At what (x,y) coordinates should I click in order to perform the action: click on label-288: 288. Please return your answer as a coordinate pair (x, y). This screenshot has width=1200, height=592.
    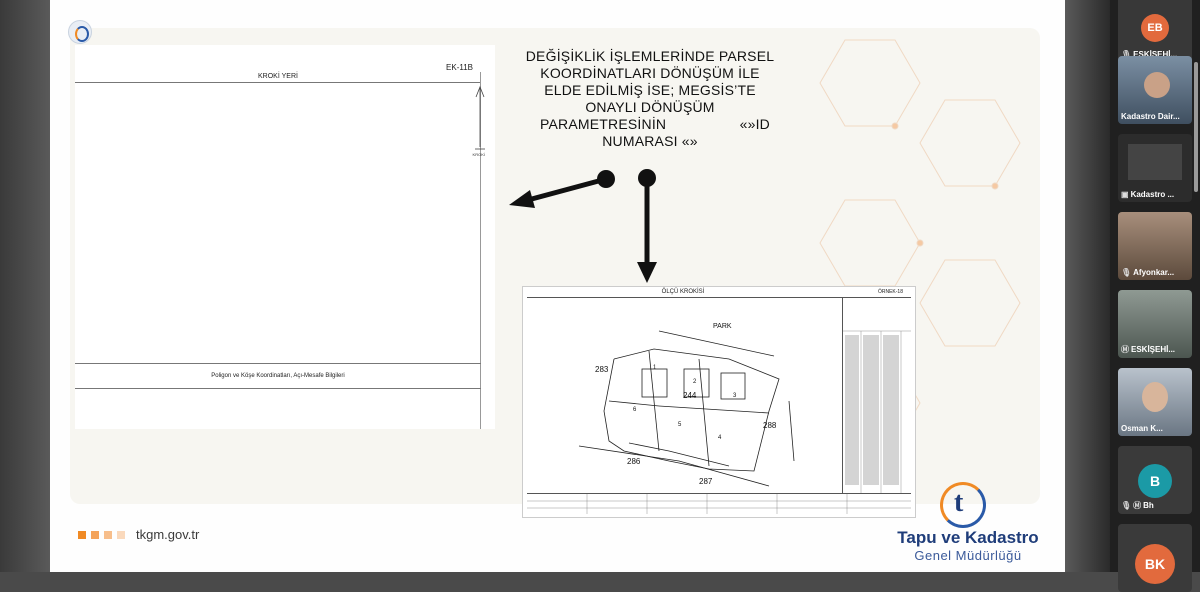
    Looking at the image, I should click on (770, 425).